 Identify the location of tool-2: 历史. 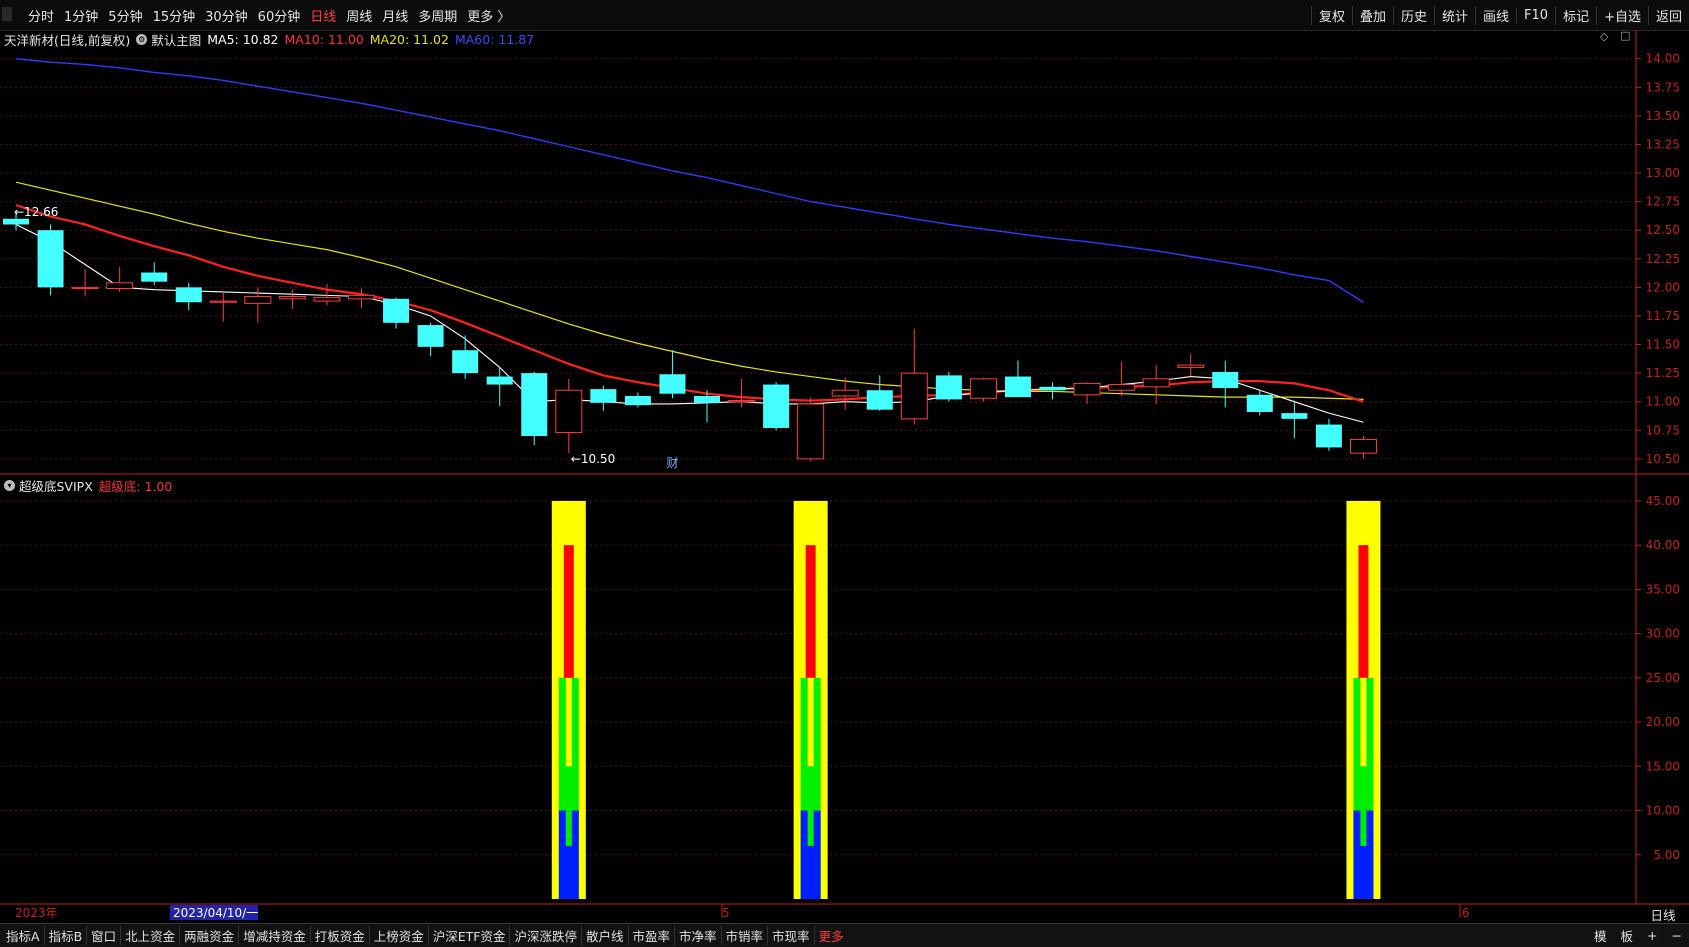
(1413, 15).